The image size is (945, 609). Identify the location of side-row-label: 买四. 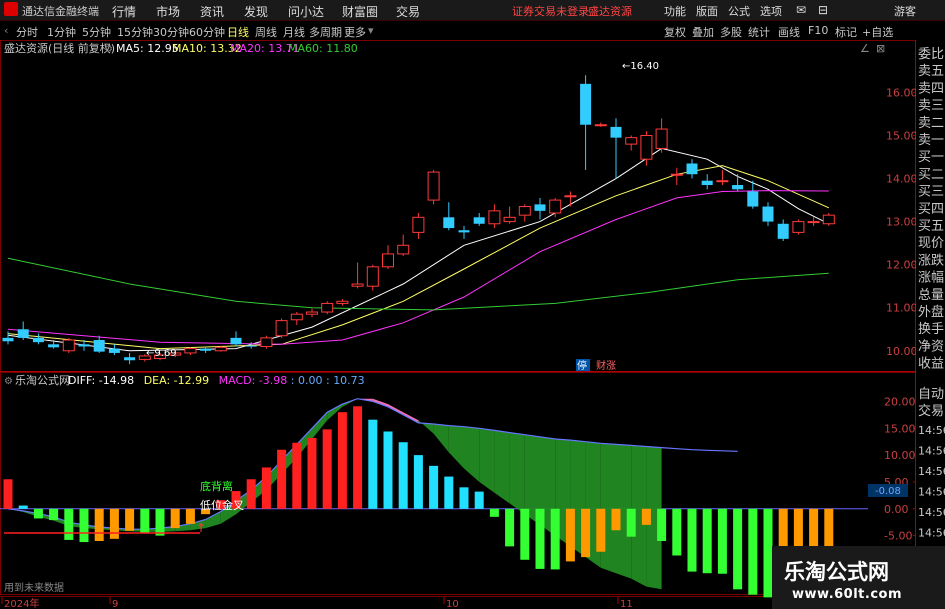
(931, 209).